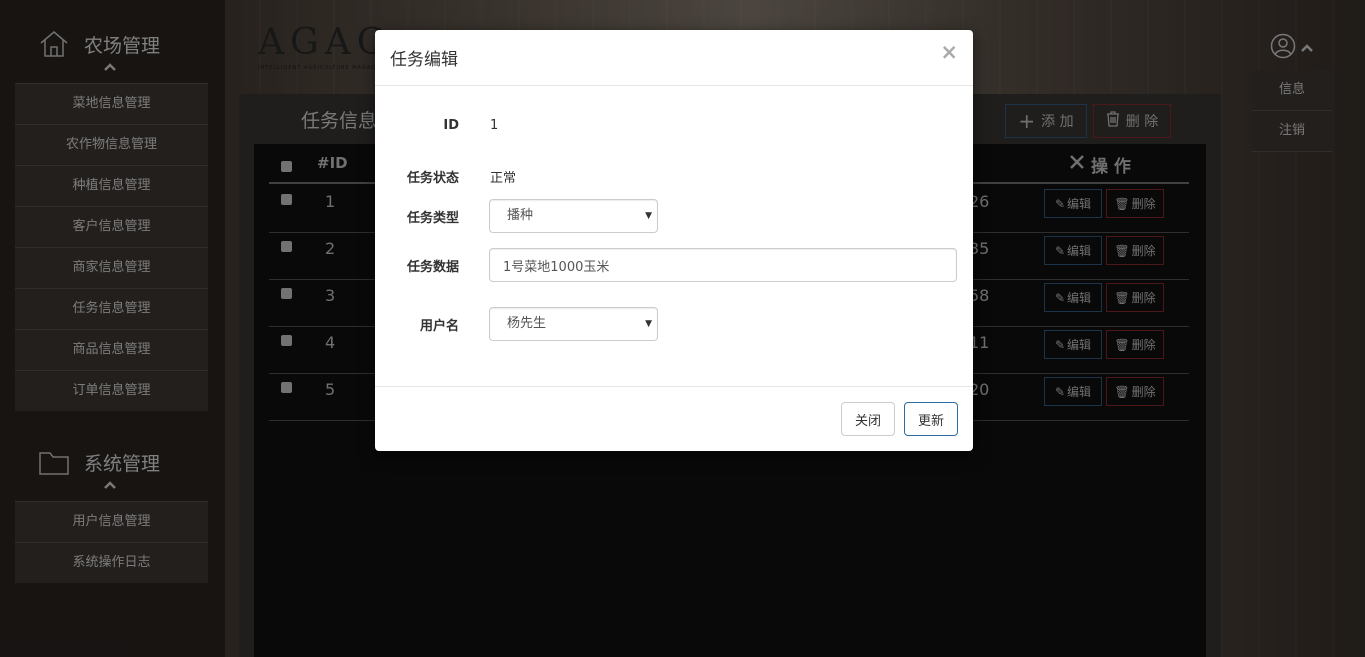 The height and width of the screenshot is (657, 1365). Describe the element at coordinates (527, 323) in the screenshot. I see `username-value: 杨先生` at that location.